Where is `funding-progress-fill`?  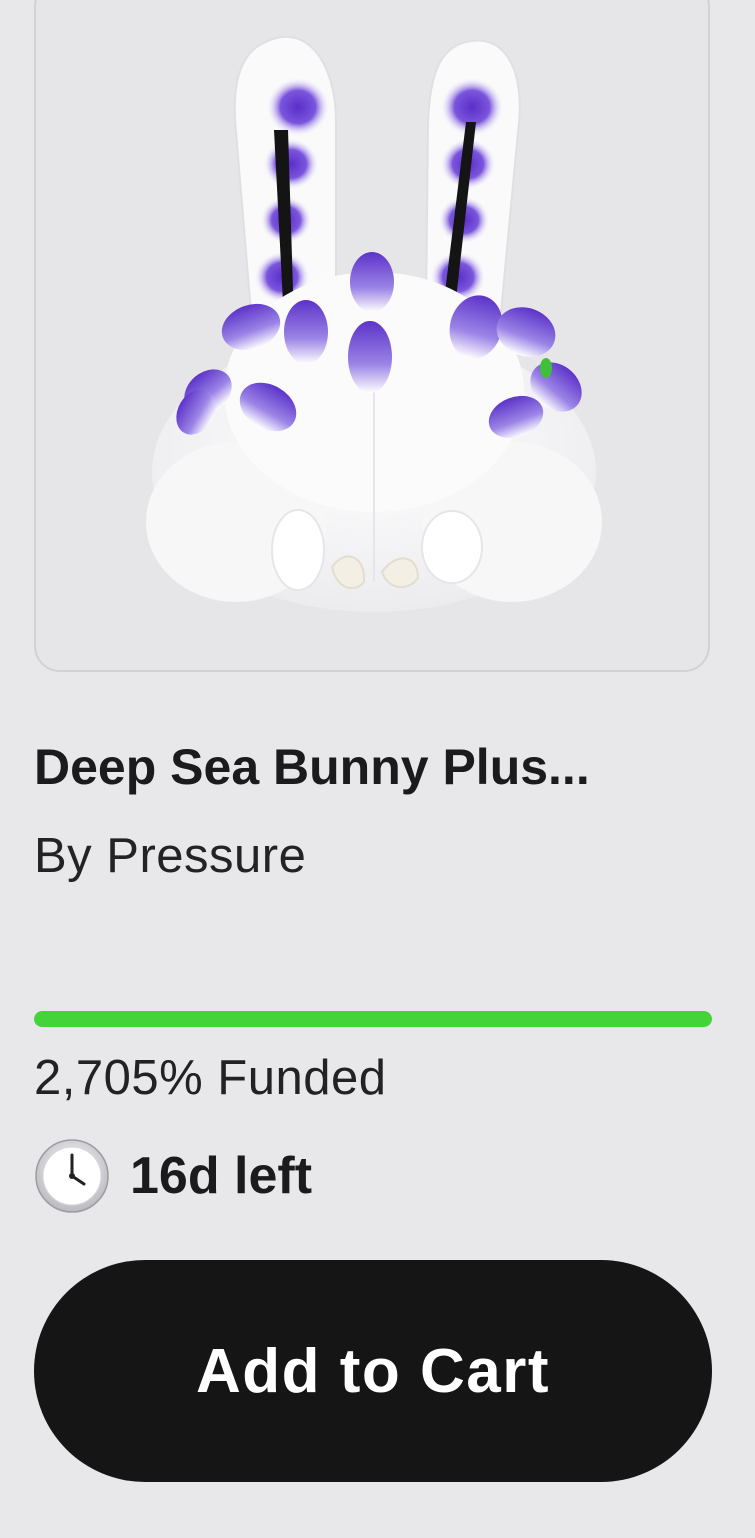 funding-progress-fill is located at coordinates (373, 1019).